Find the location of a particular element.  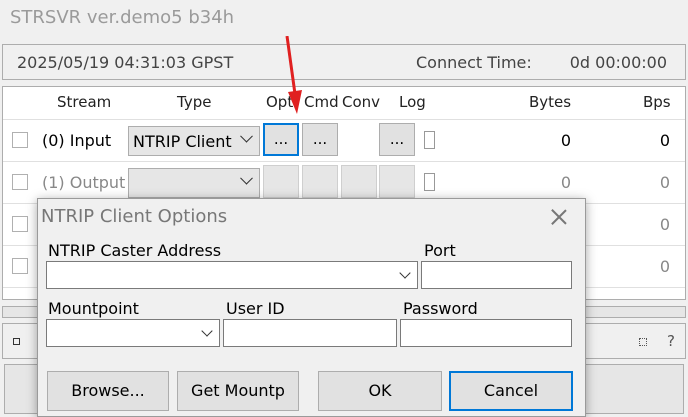

user-id-label: User ID is located at coordinates (255, 308).